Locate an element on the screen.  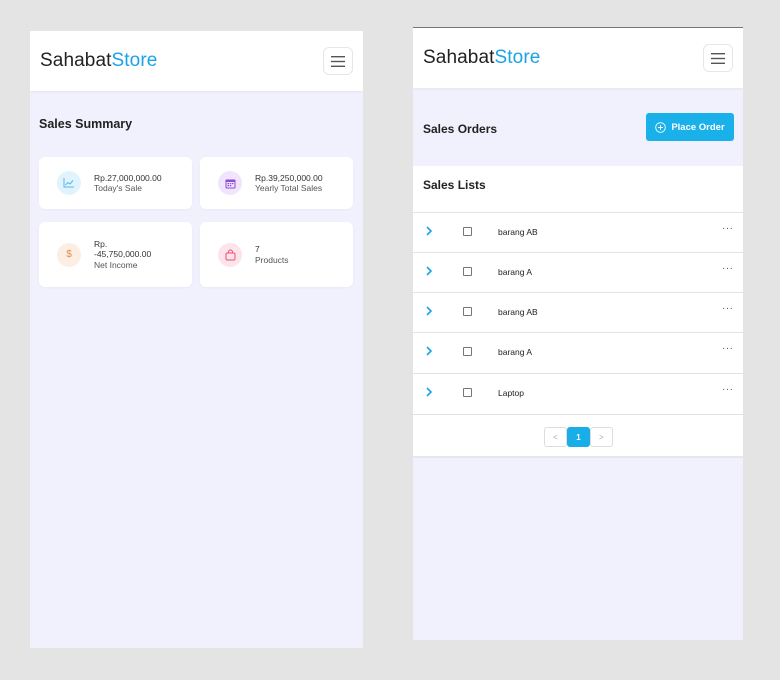
stat-label: Net Income is located at coordinates (116, 264).